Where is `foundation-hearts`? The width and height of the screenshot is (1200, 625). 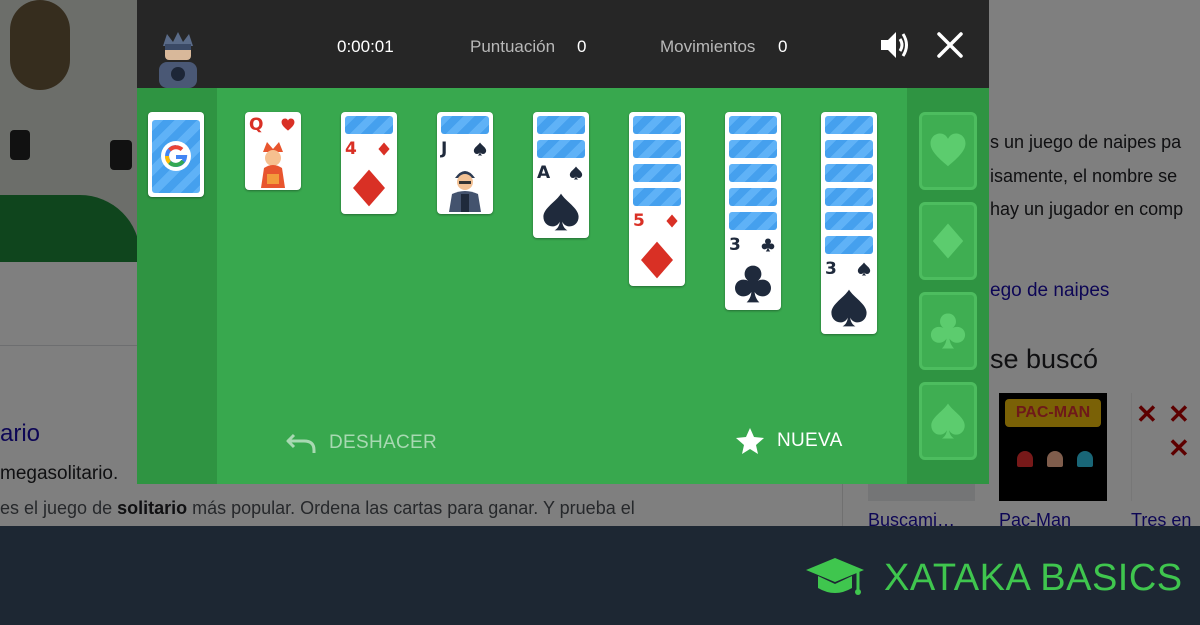 foundation-hearts is located at coordinates (948, 151).